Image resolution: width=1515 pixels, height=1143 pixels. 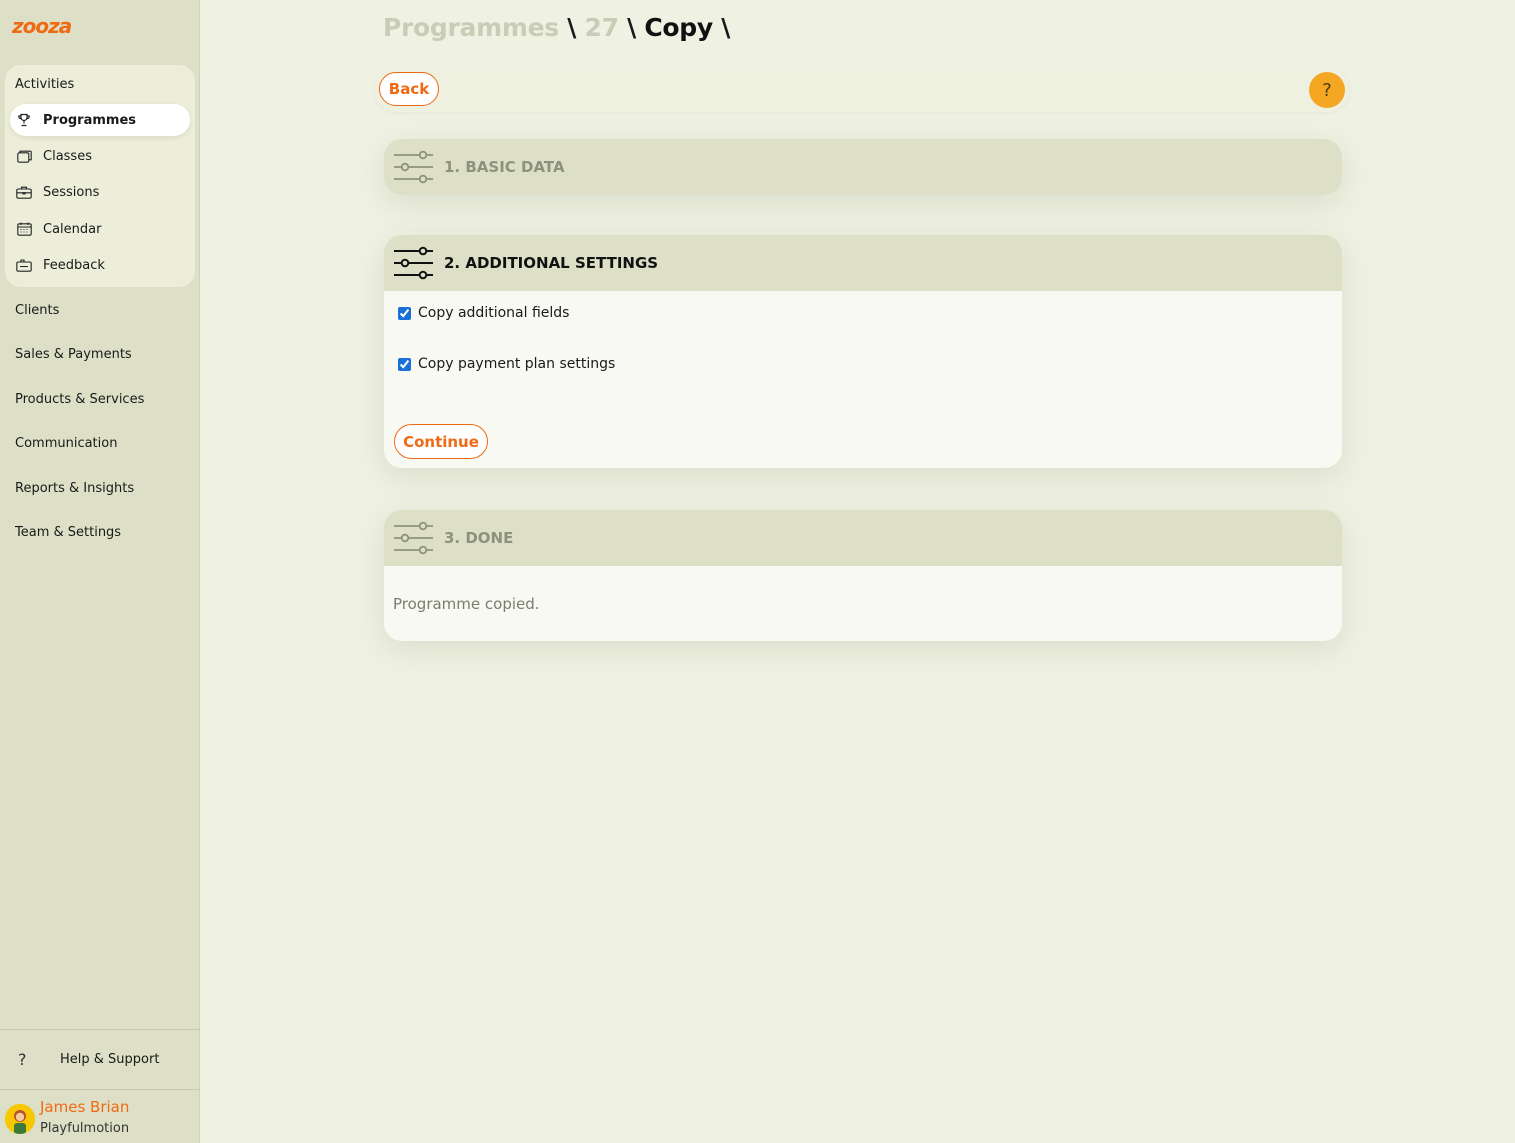 What do you see at coordinates (24, 156) in the screenshot?
I see `folder-icon` at bounding box center [24, 156].